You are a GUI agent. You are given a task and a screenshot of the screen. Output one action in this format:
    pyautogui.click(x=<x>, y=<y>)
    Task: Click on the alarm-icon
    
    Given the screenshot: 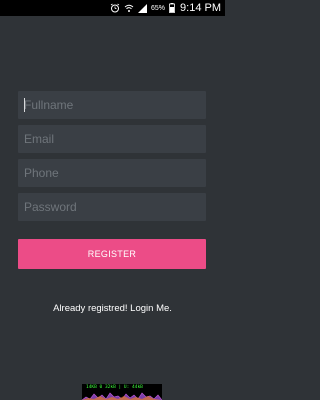 What is the action you would take?
    pyautogui.click(x=115, y=8)
    